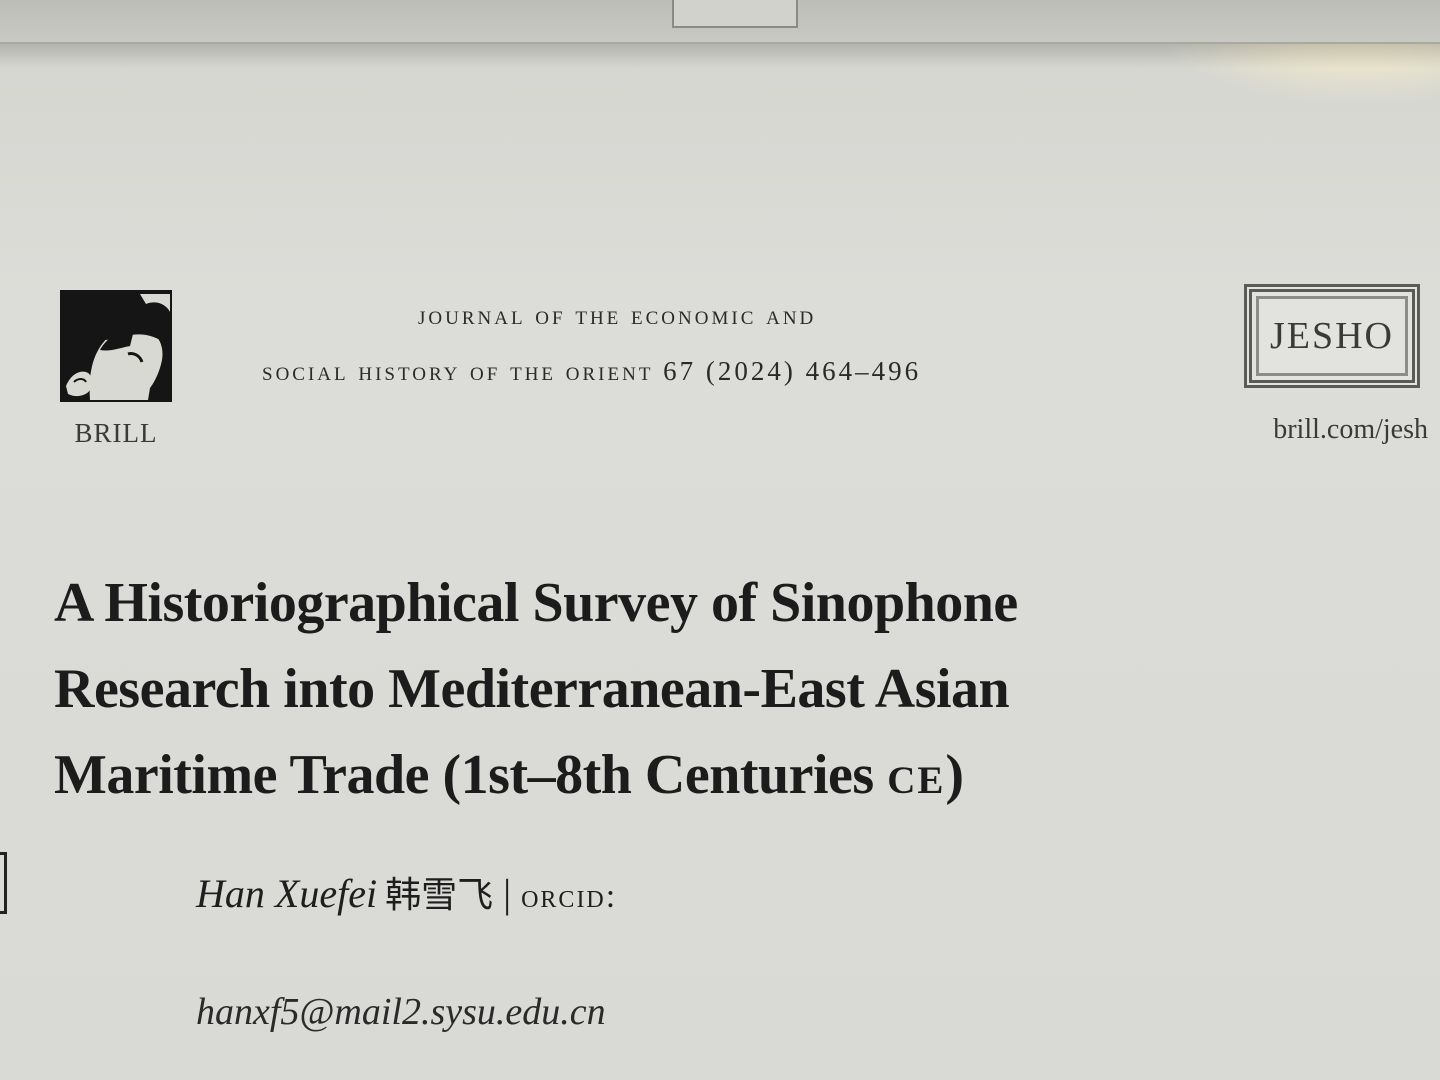 The height and width of the screenshot is (1080, 1440). Describe the element at coordinates (720, 56) in the screenshot. I see `page-top-shadow` at that location.